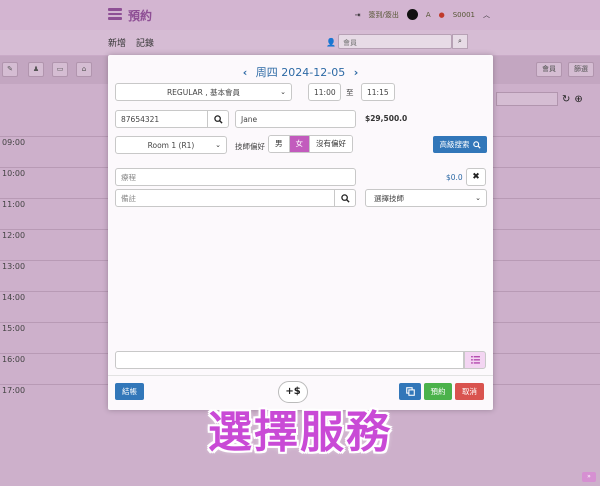 The image size is (600, 486). I want to click on calendar-controls: ↻ ⊕, so click(539, 99).